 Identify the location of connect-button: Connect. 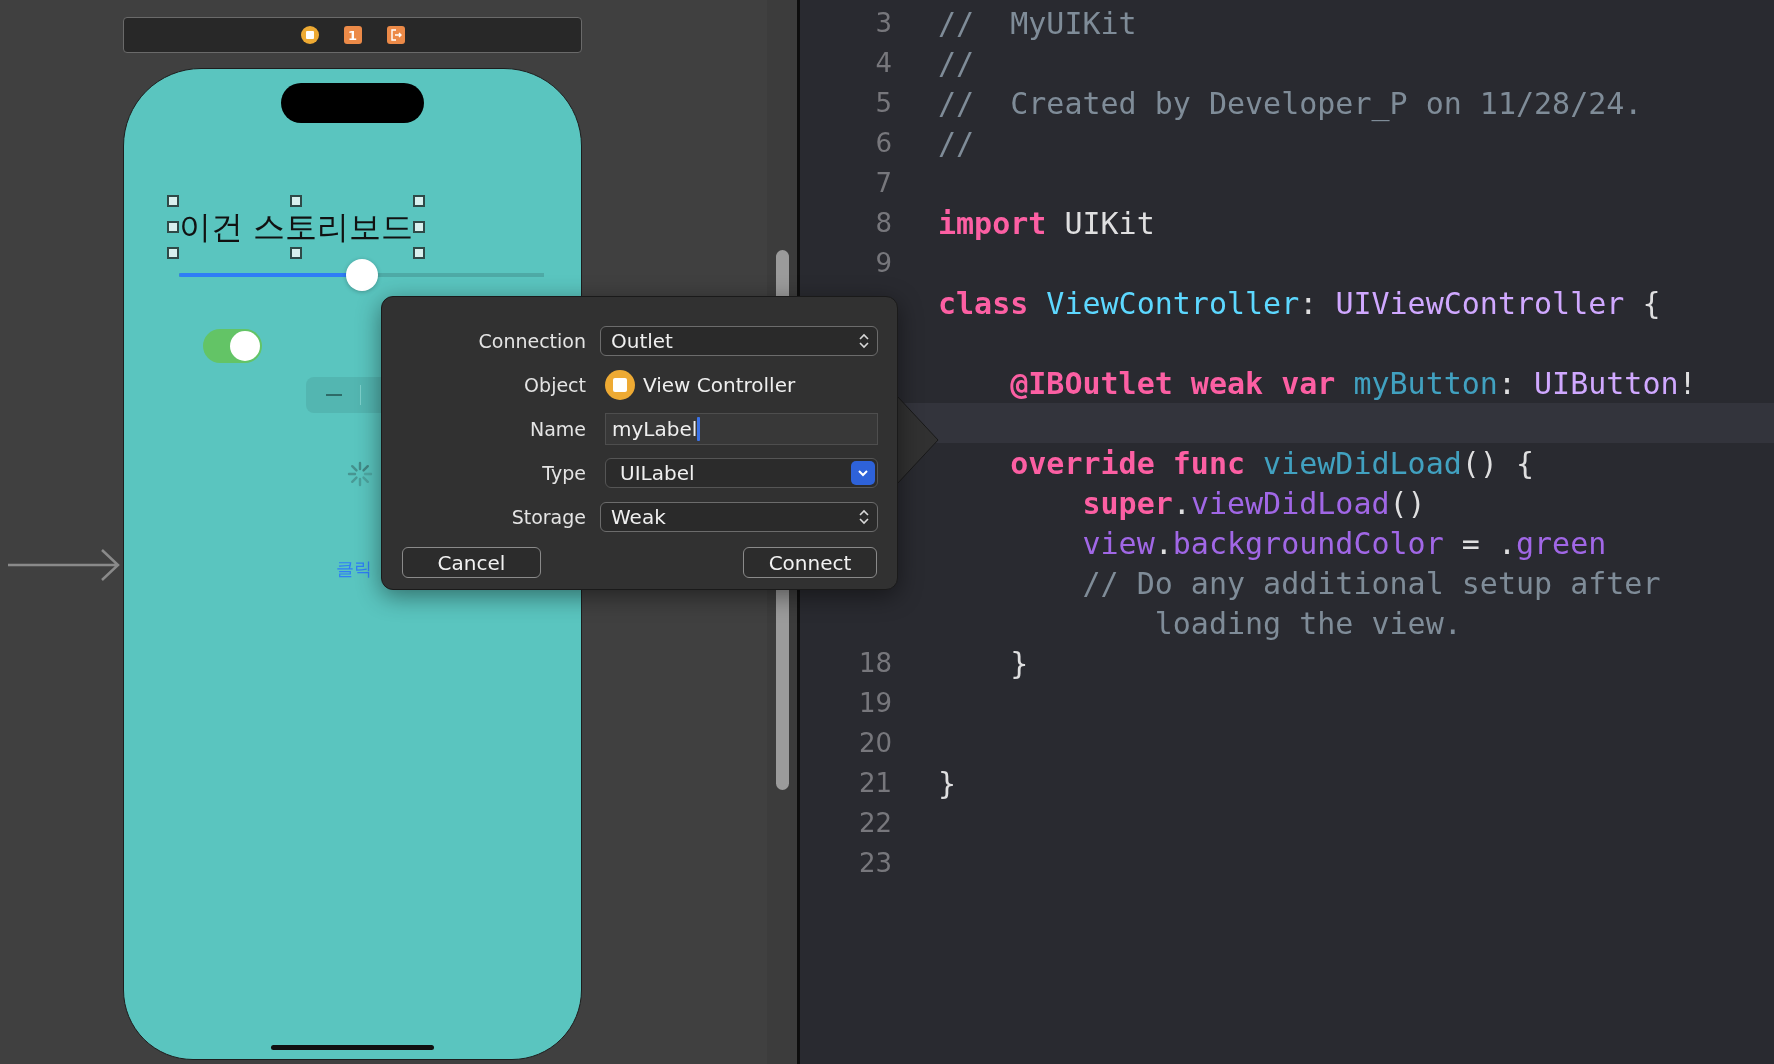
(810, 562).